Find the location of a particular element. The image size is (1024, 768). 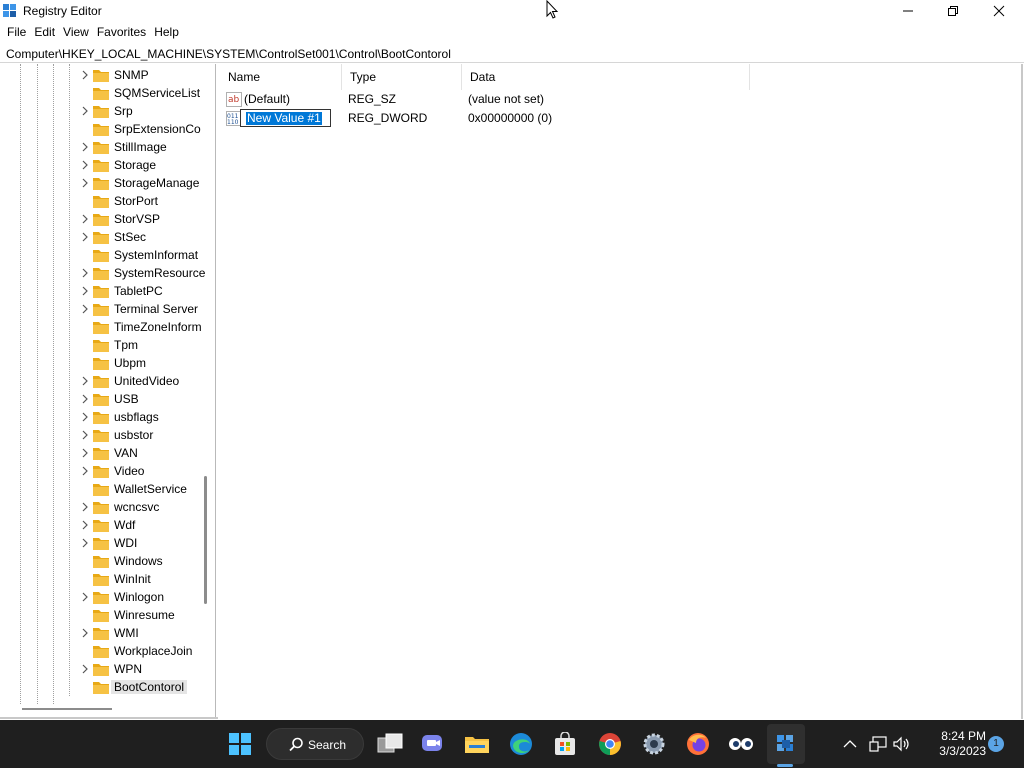

column-header-data: Data is located at coordinates (606, 77).